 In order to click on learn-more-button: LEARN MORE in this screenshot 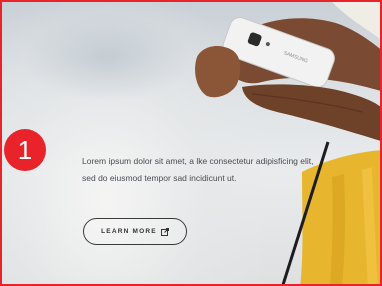, I will do `click(135, 231)`.